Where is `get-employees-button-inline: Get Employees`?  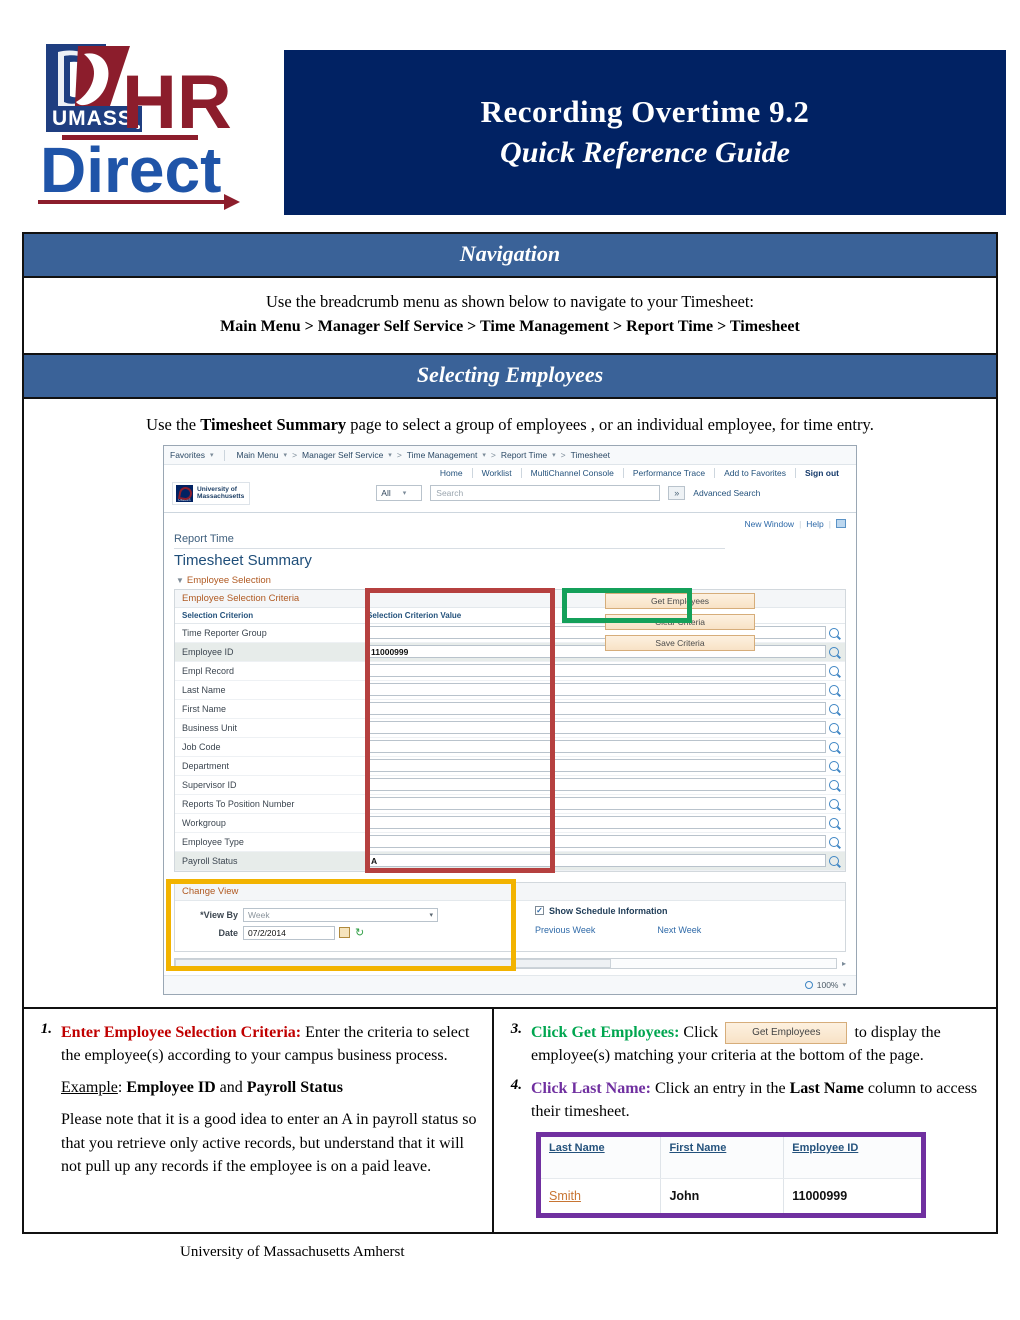
get-employees-button-inline: Get Employees is located at coordinates (786, 1033).